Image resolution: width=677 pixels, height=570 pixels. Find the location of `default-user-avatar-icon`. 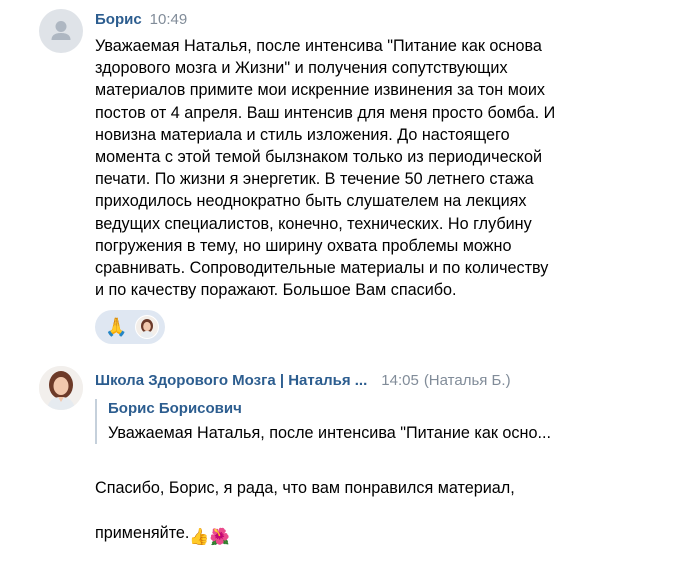

default-user-avatar-icon is located at coordinates (61, 30).